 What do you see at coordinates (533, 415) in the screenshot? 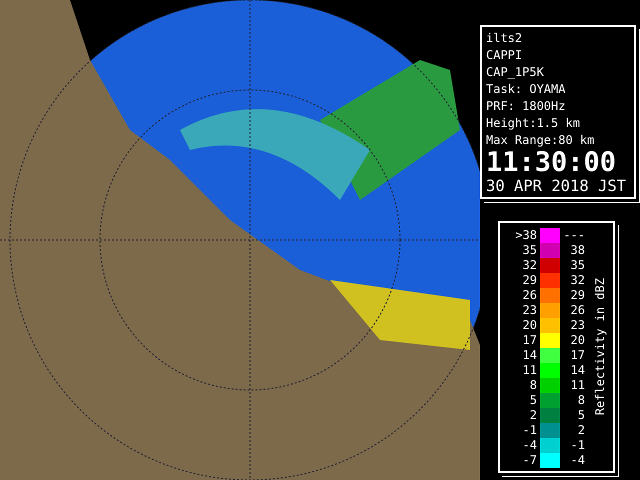
I see `legend-low-label: 2` at bounding box center [533, 415].